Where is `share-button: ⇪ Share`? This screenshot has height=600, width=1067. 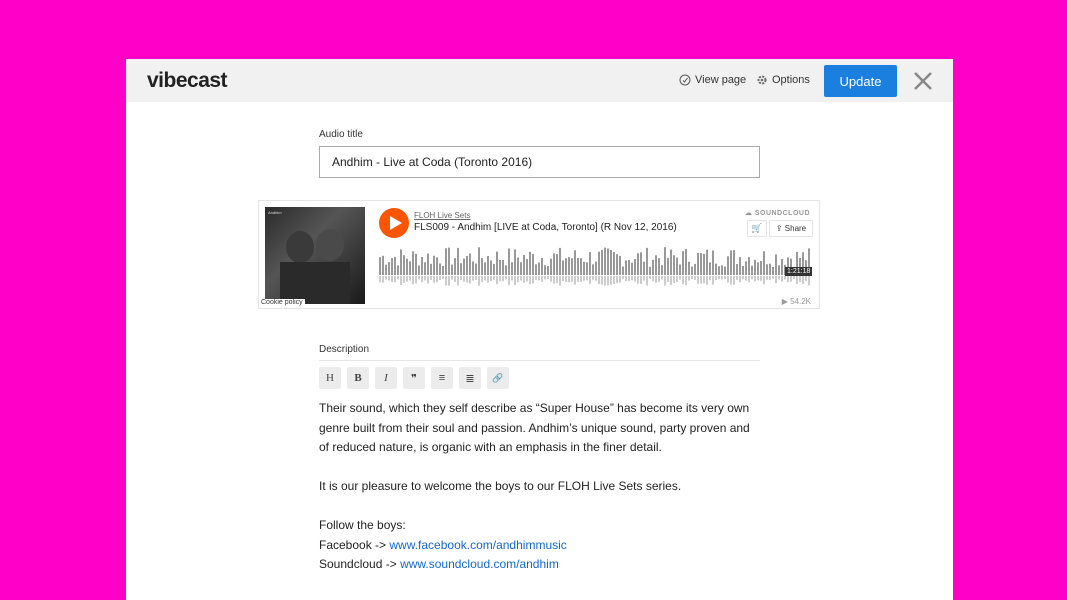
share-button: ⇪ Share is located at coordinates (791, 228).